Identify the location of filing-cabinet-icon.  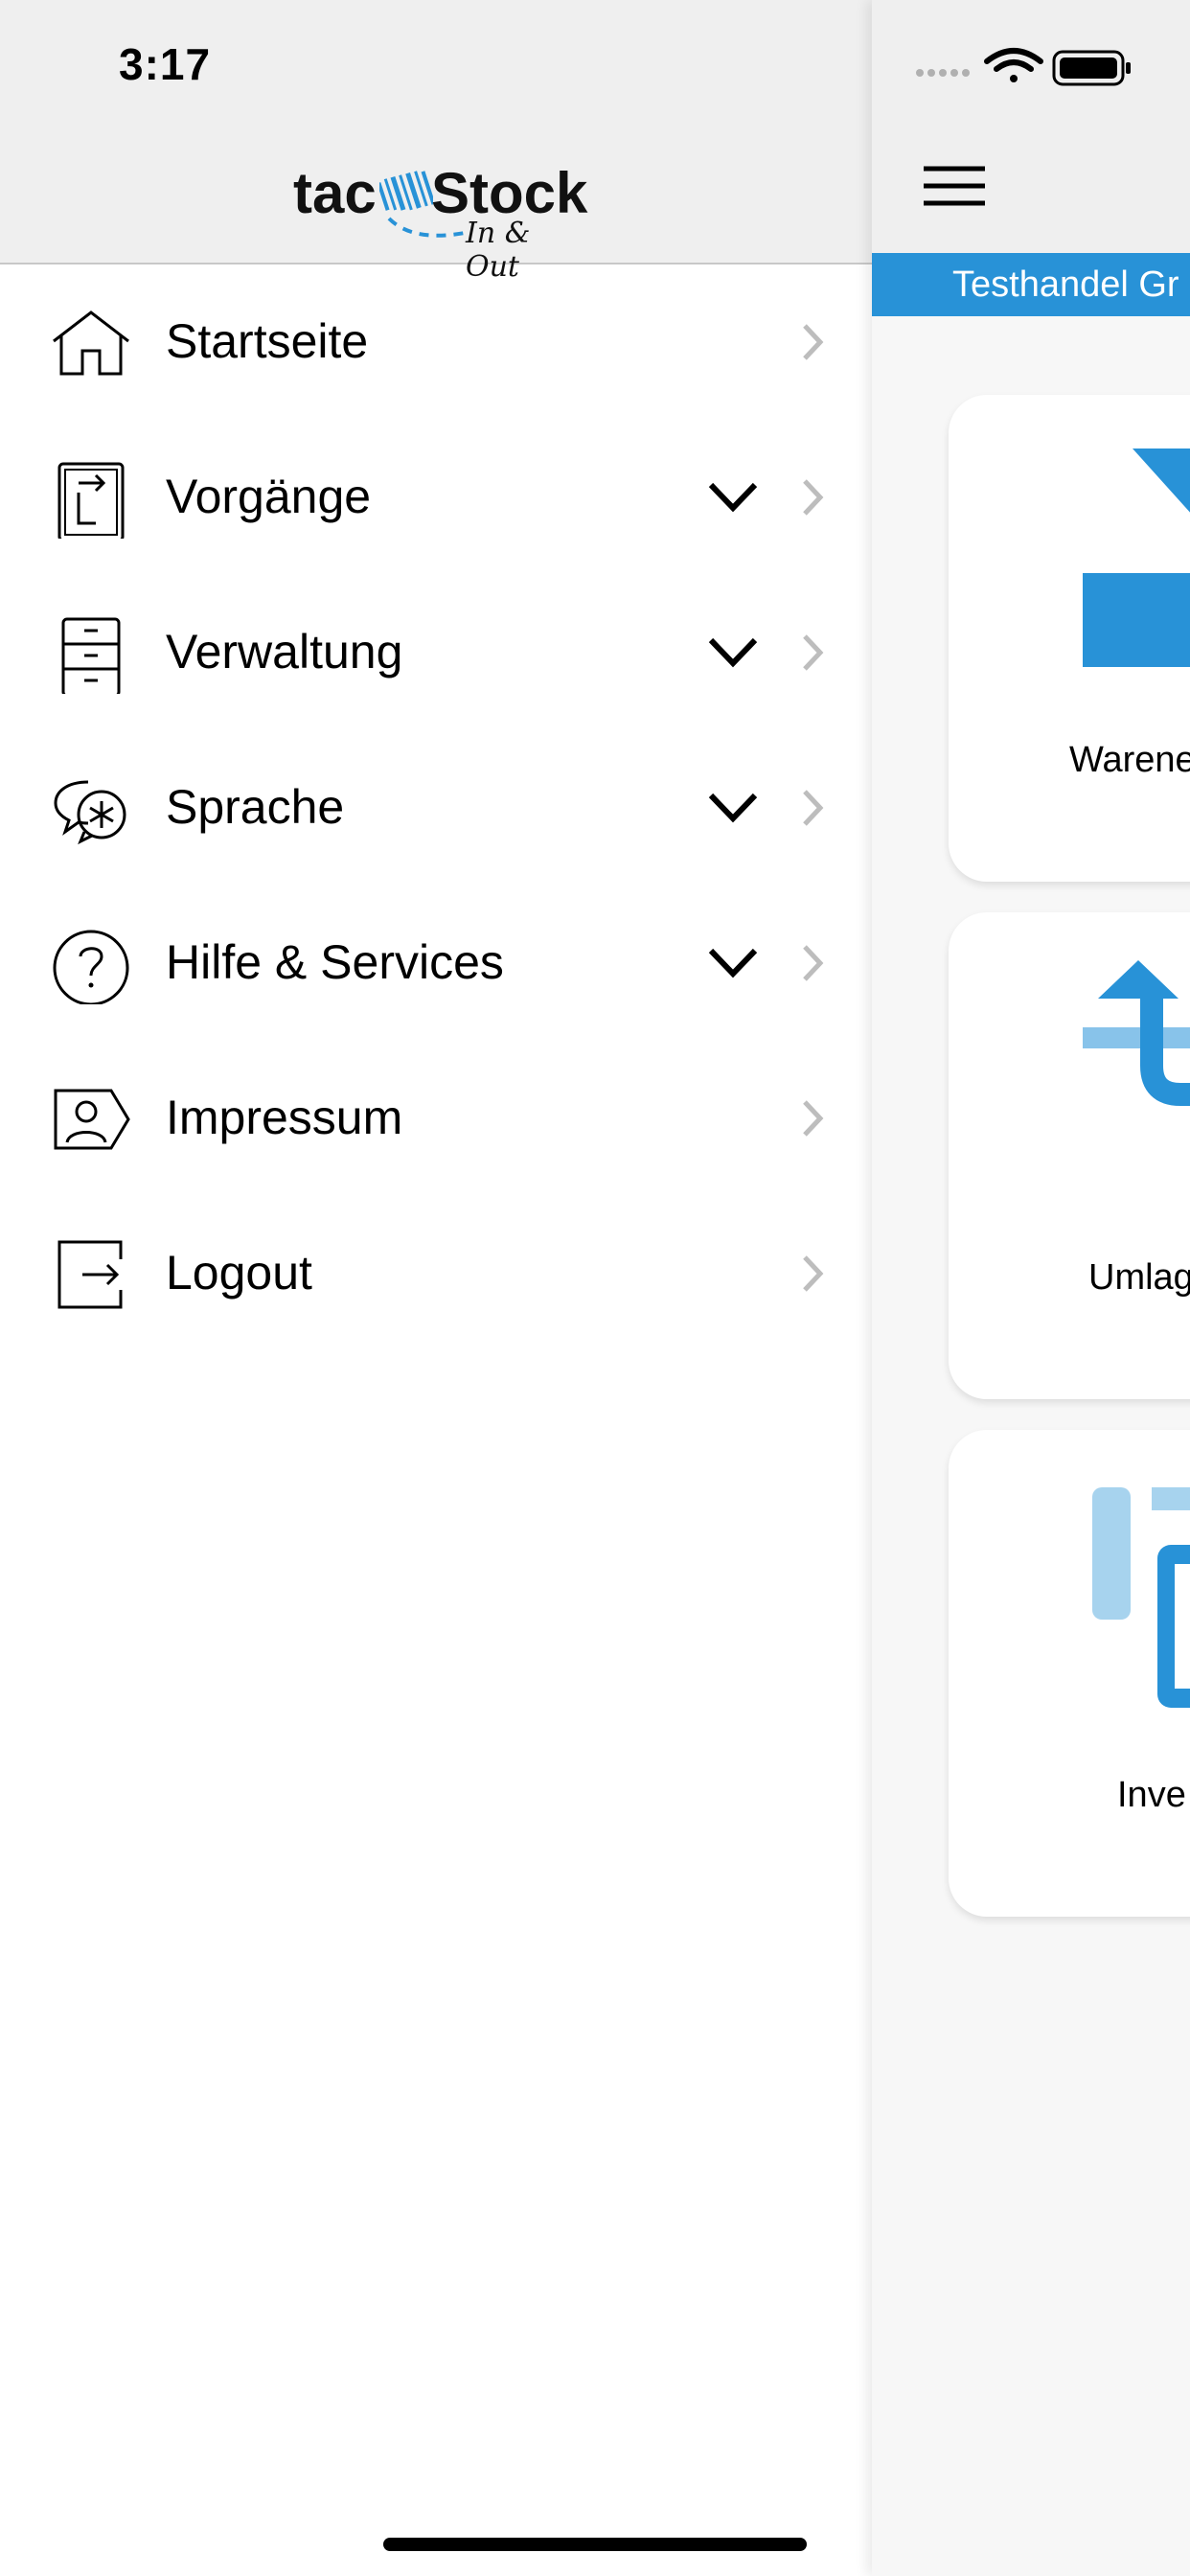
(91, 655).